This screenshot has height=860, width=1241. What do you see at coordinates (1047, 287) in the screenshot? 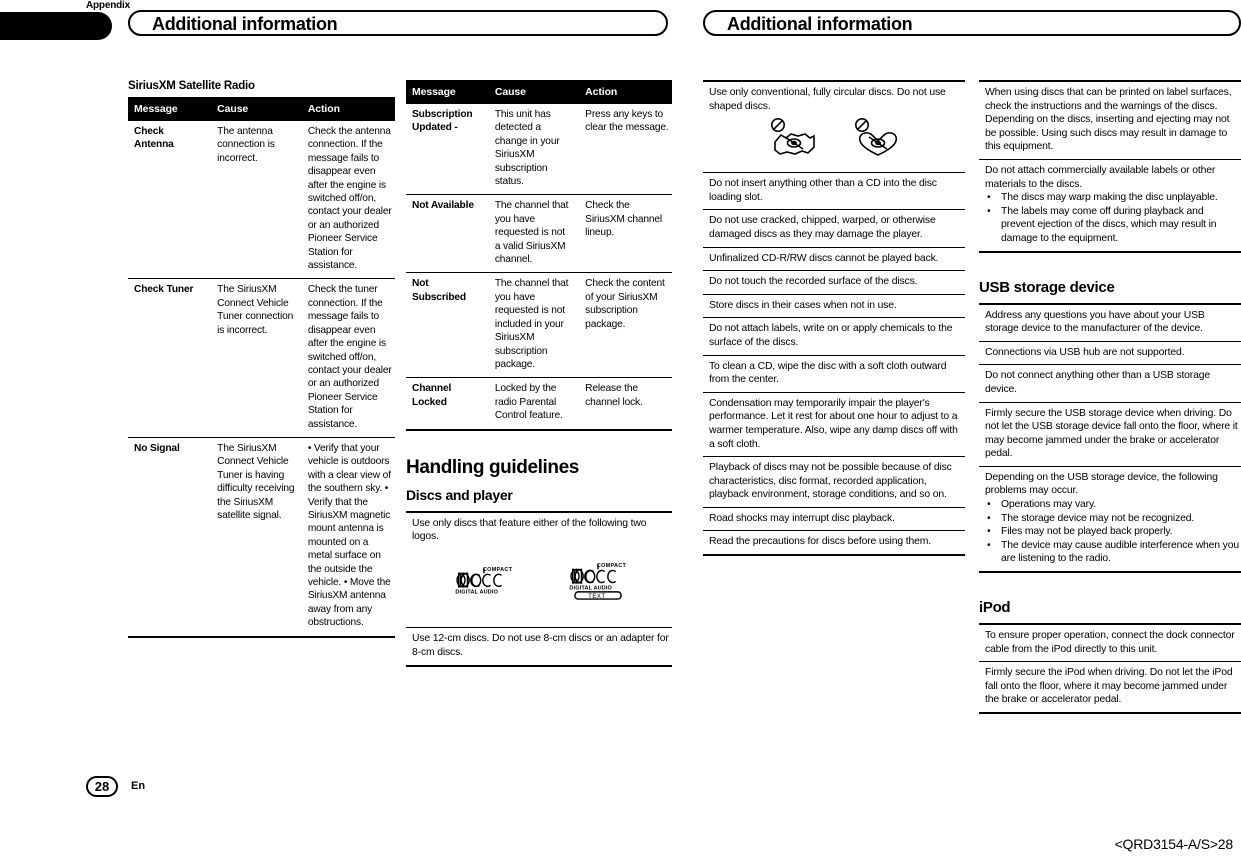
I see `usb-storage-device-title: USB storage device` at bounding box center [1047, 287].